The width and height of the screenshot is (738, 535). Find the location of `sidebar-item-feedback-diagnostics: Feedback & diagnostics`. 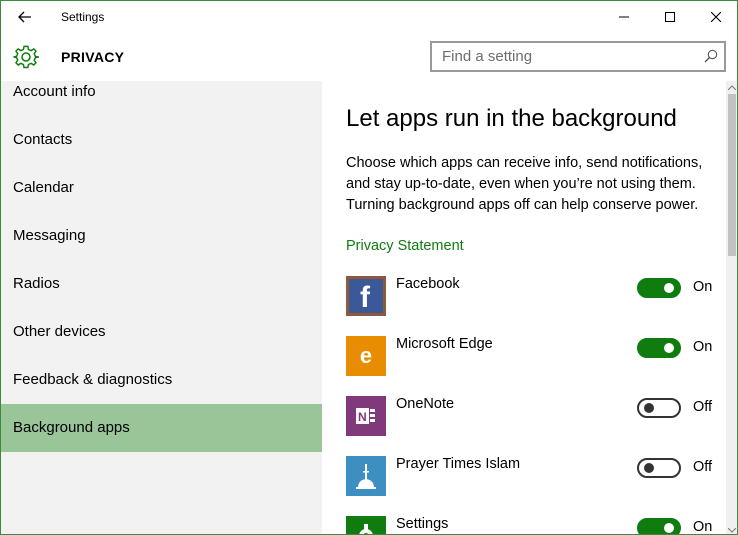

sidebar-item-feedback-diagnostics: Feedback & diagnostics is located at coordinates (161, 380).